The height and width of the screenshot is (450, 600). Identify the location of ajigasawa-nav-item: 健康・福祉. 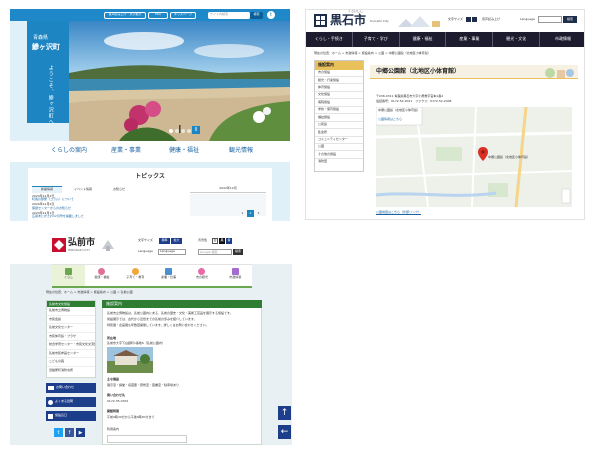
(184, 151).